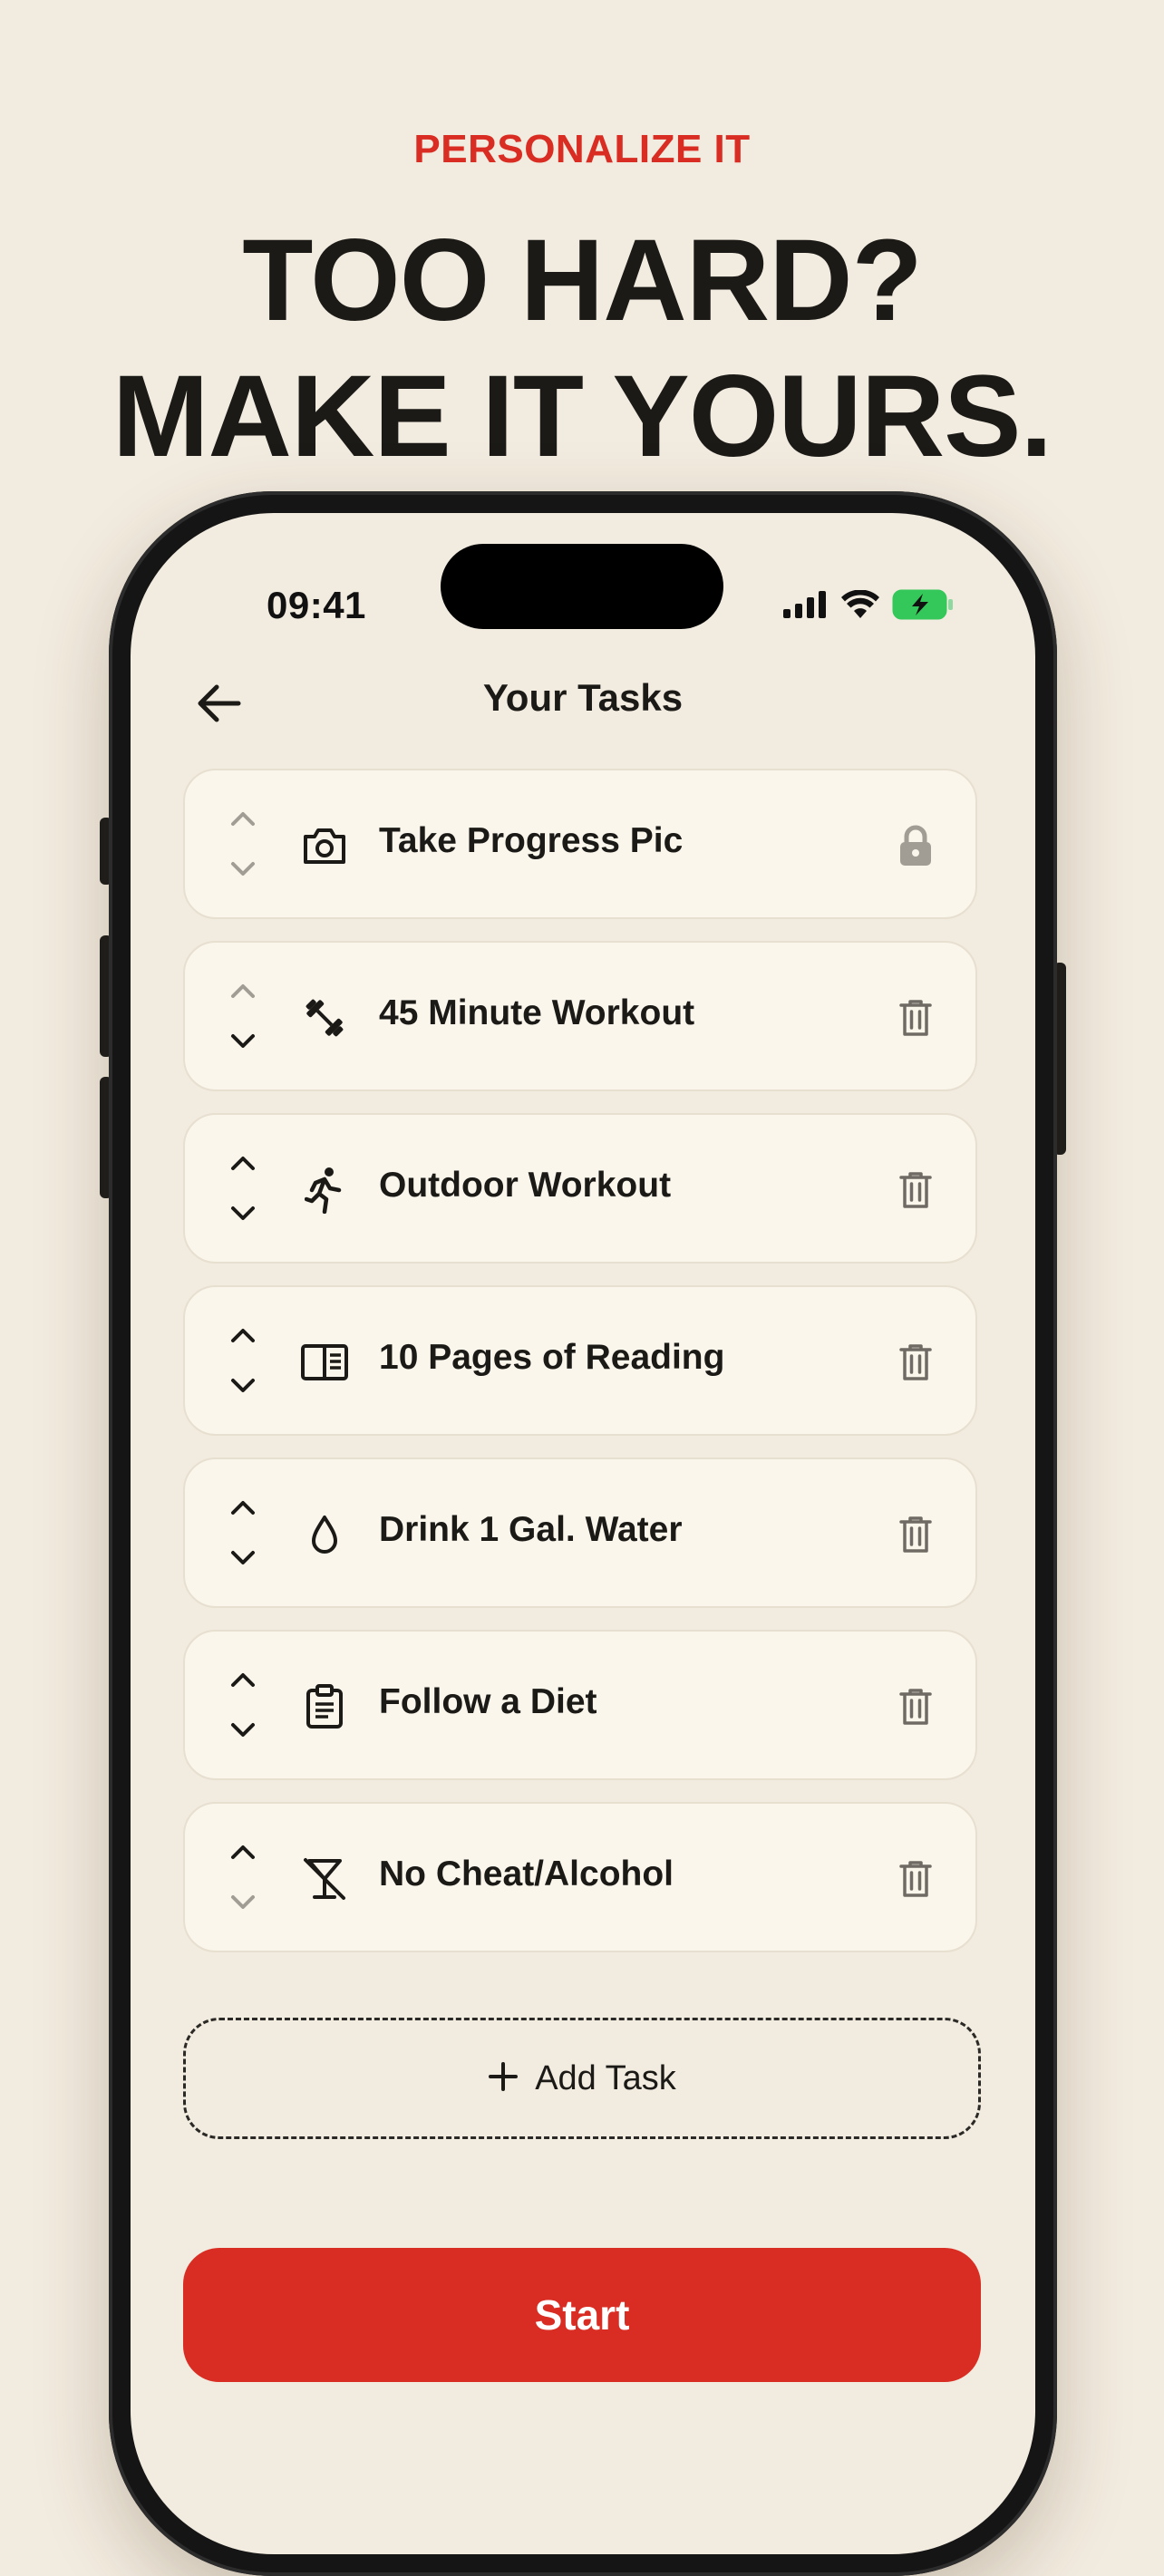  I want to click on task-label: Follow a Diet, so click(488, 1701).